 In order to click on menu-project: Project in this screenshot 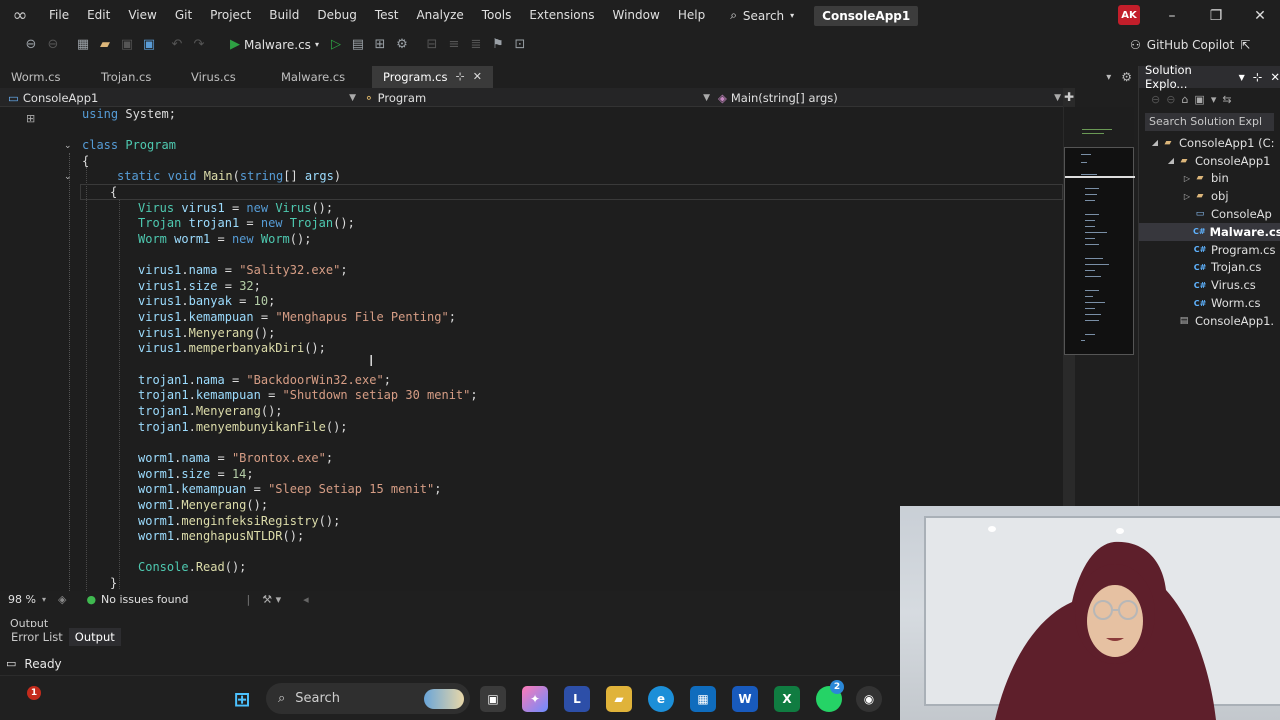, I will do `click(230, 15)`.